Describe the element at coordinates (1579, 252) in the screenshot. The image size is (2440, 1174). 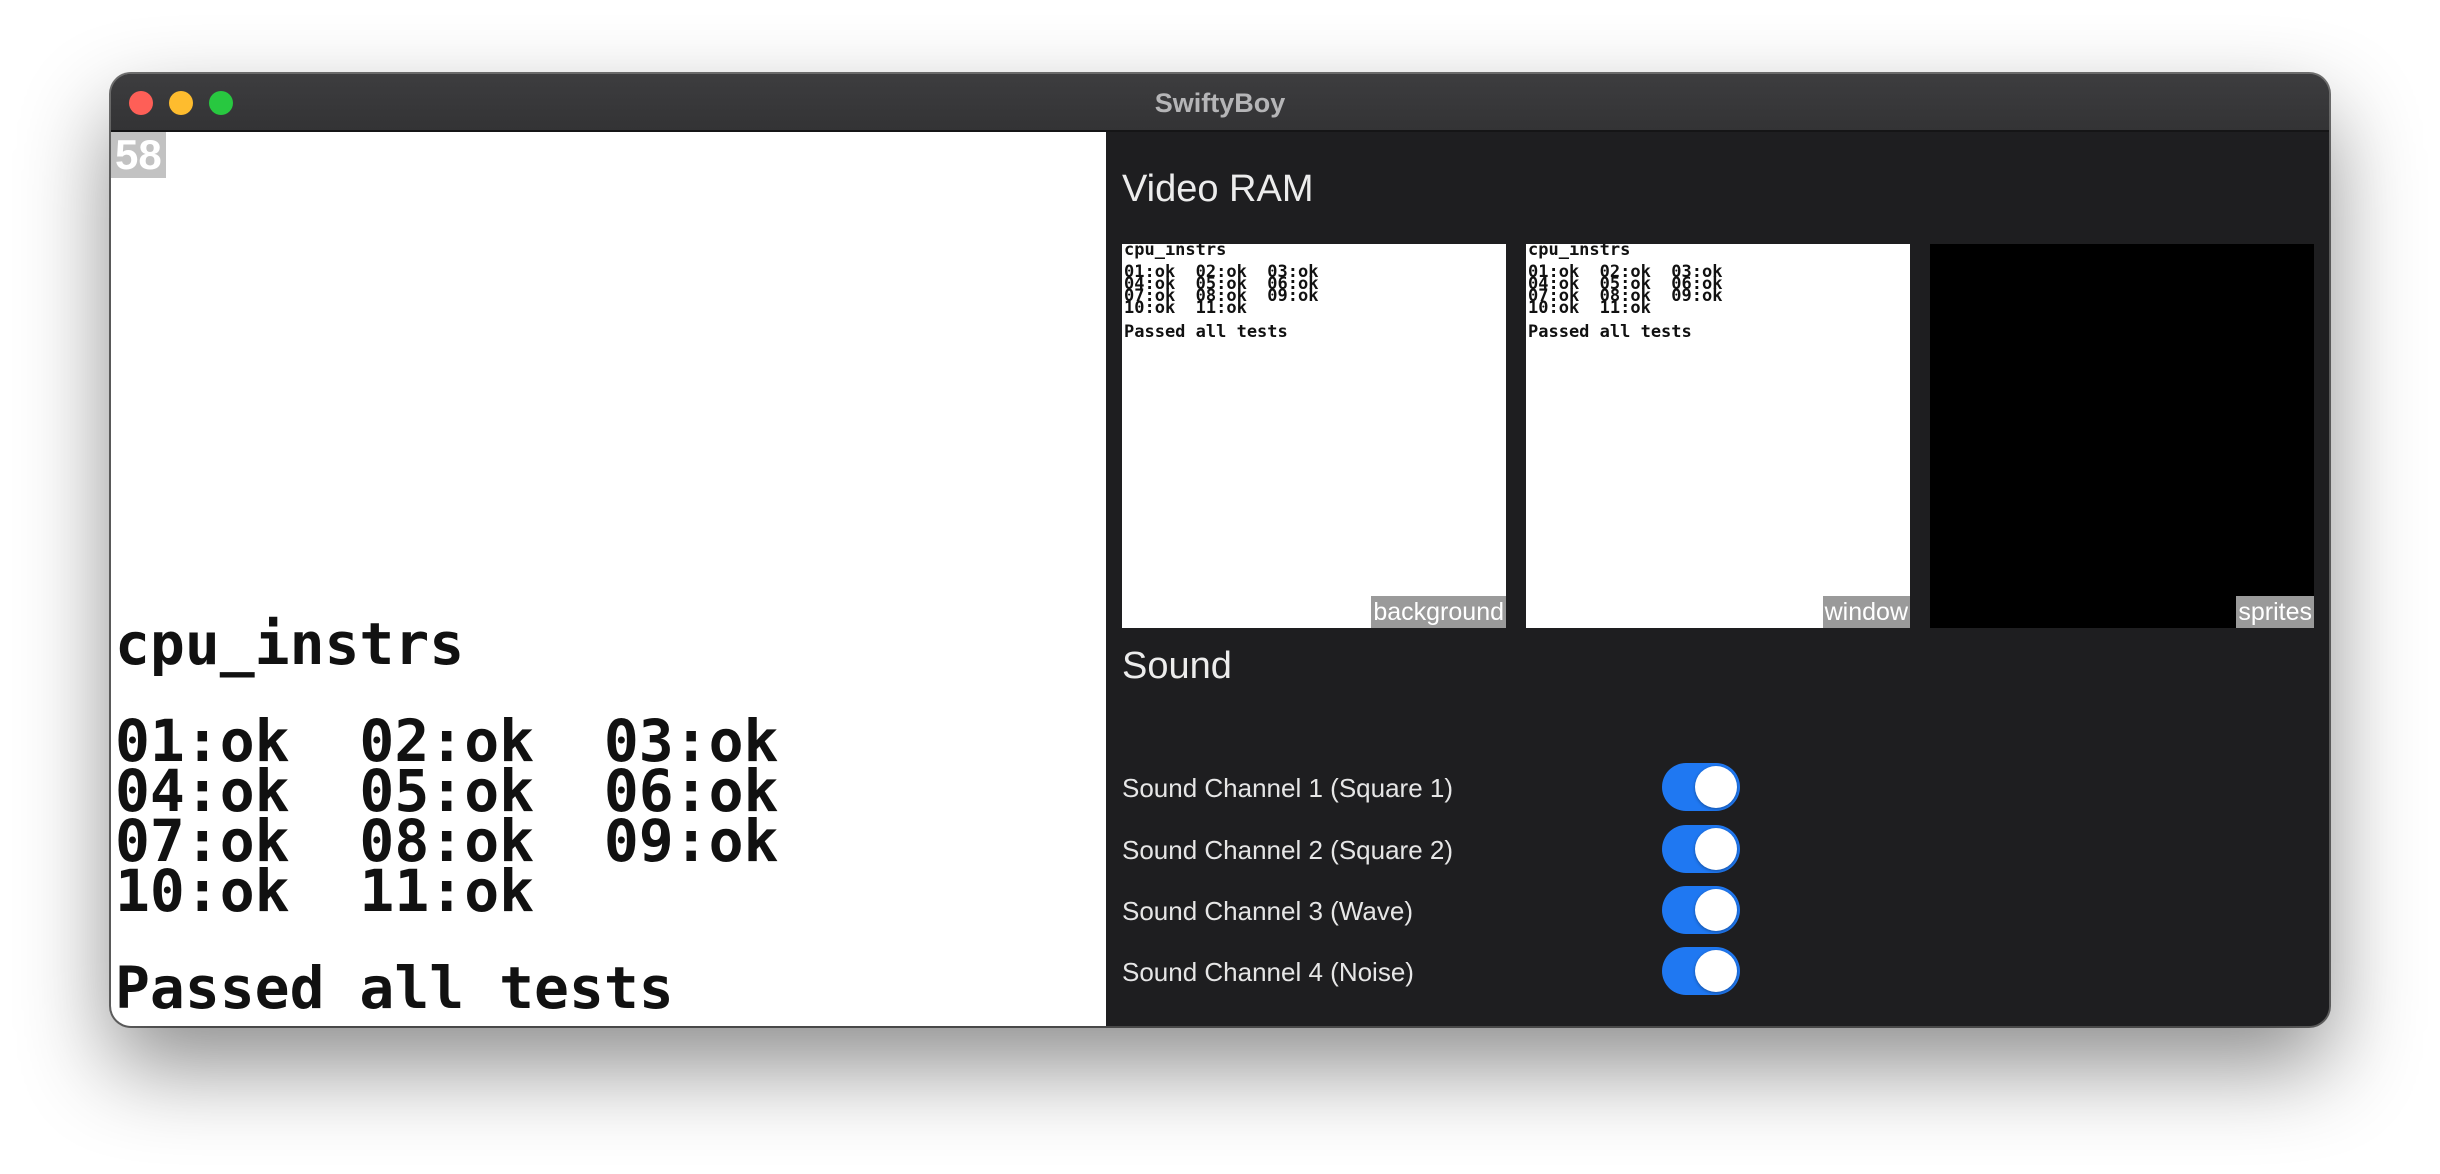
I see `vram-win-title: cpu_instrs` at that location.